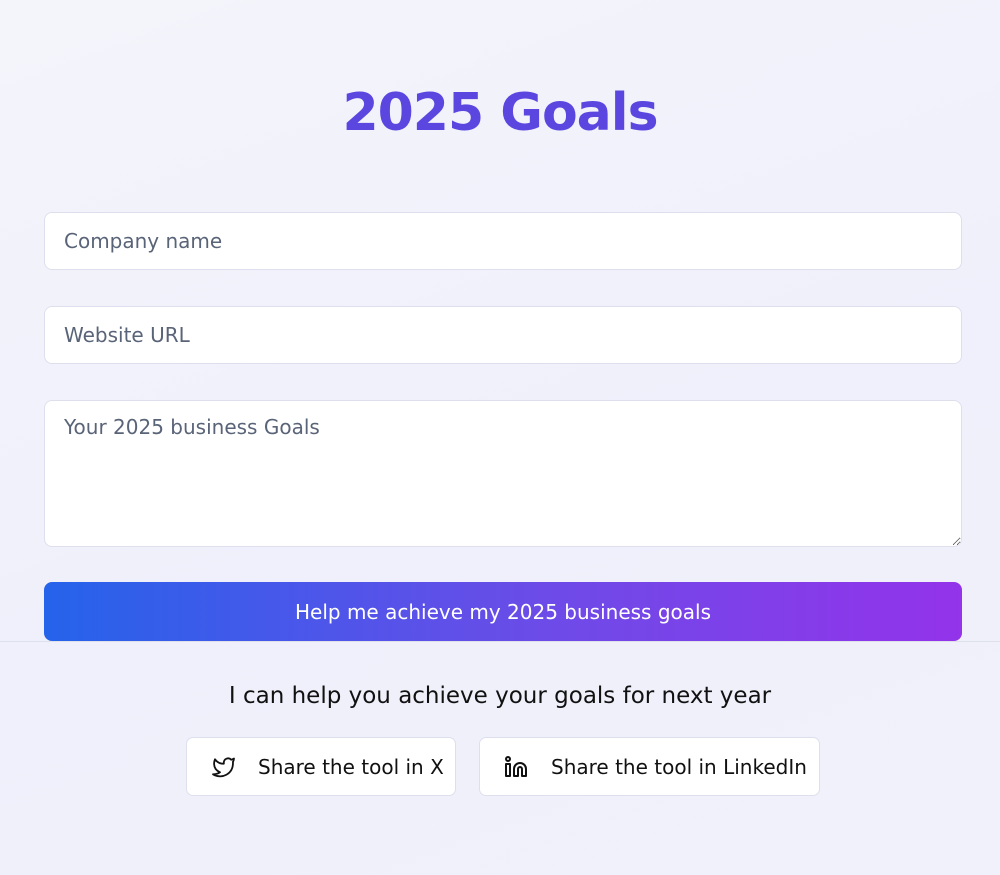 The height and width of the screenshot is (875, 1000). Describe the element at coordinates (351, 766) in the screenshot. I see `share-x-label: Share the tool in X` at that location.